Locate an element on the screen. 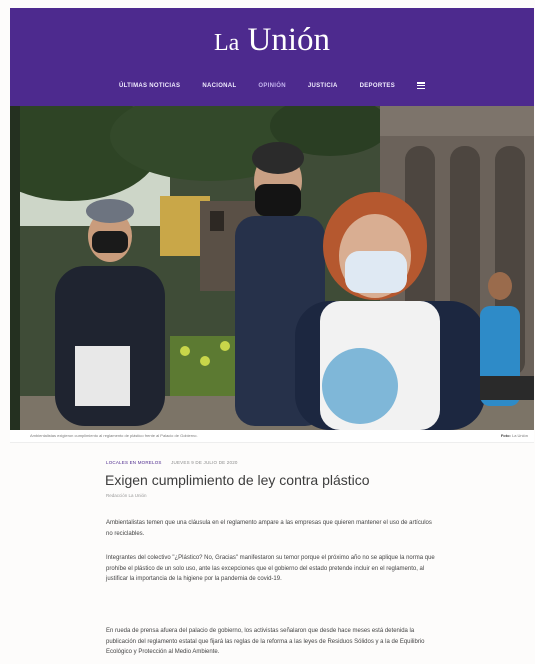 The image size is (535, 664). nav-item-opinion: Opinión is located at coordinates (271, 86).